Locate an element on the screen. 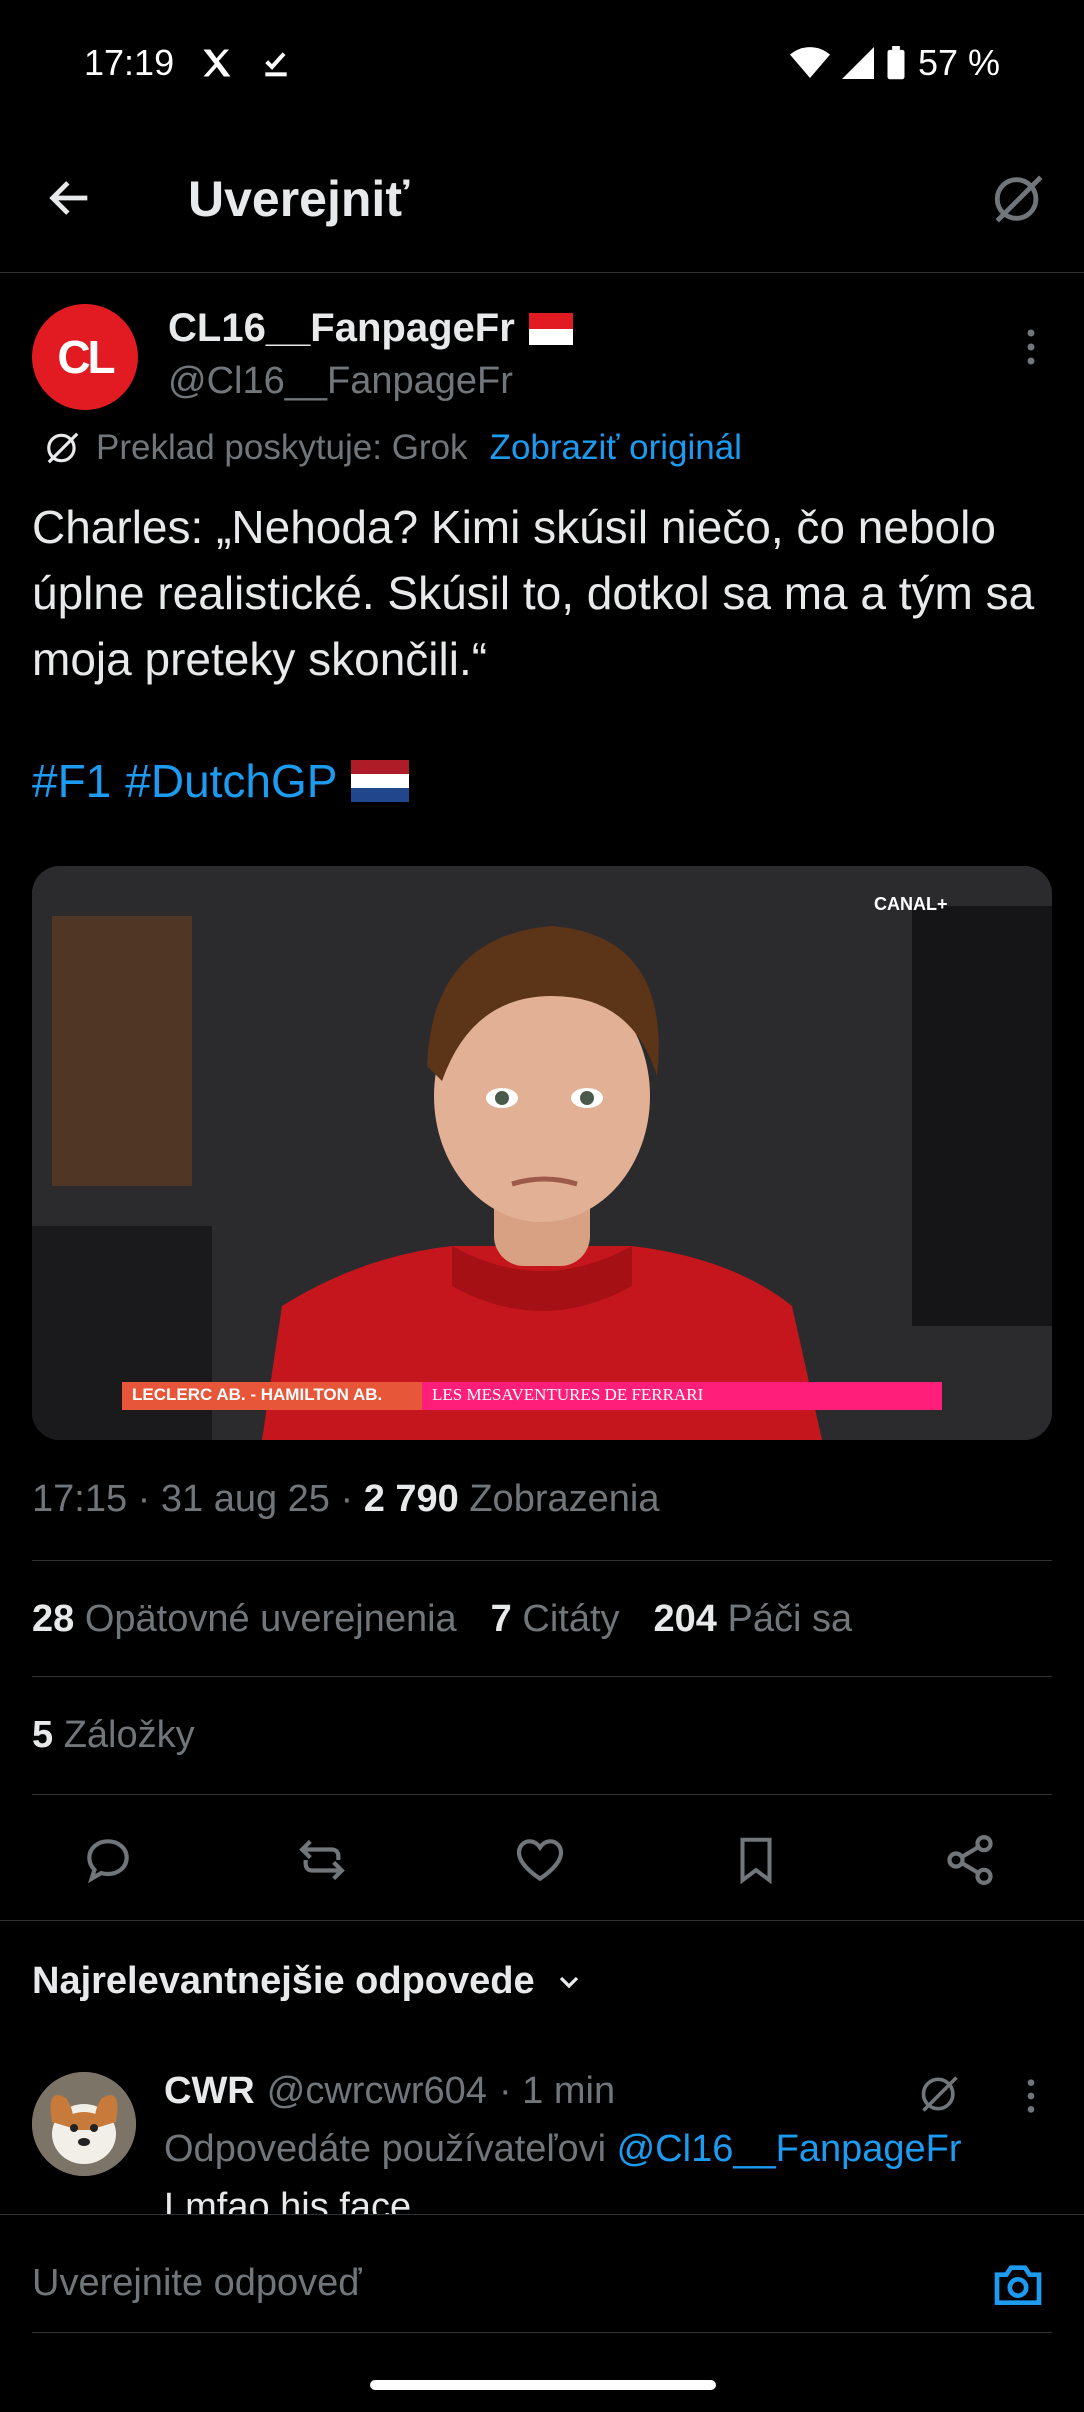 This screenshot has height=2412, width=1084. more-options-button is located at coordinates (1031, 347).